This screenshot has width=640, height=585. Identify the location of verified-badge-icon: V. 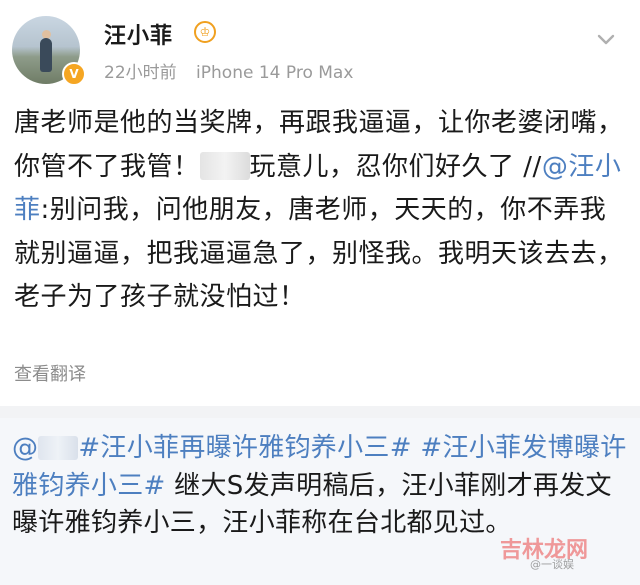
(74, 74).